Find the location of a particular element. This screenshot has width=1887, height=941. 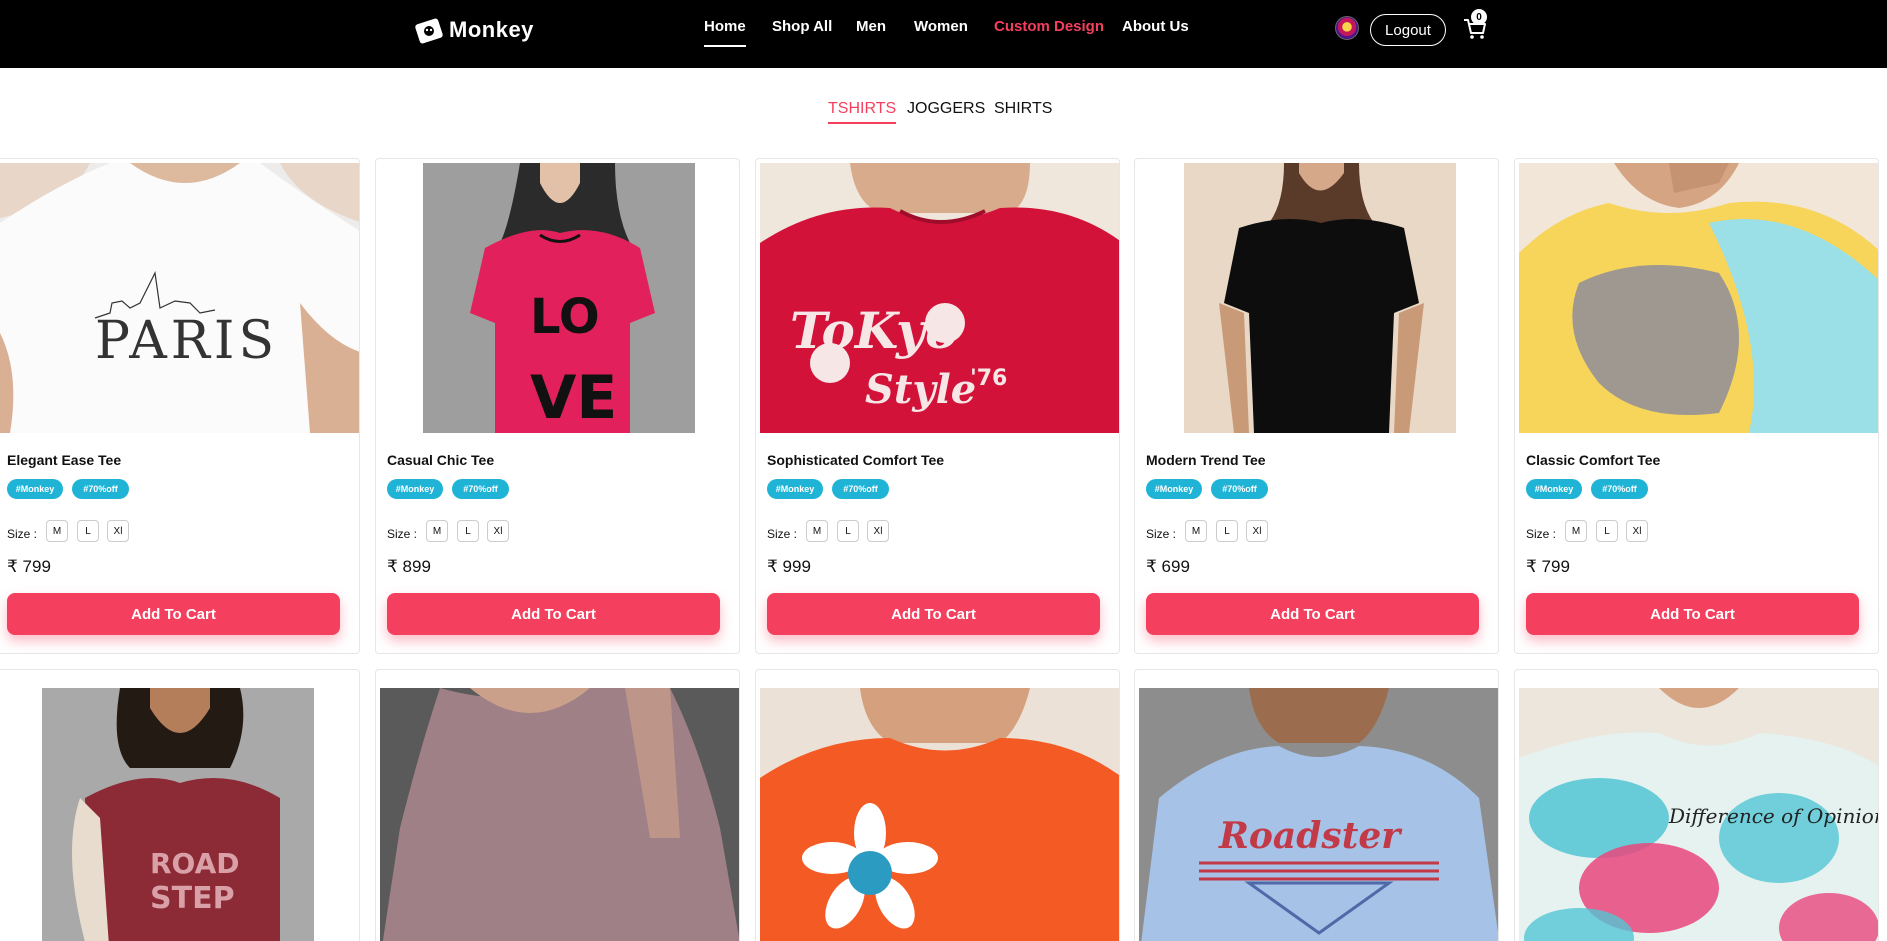

svg-text: Style is located at coordinates (920, 389).